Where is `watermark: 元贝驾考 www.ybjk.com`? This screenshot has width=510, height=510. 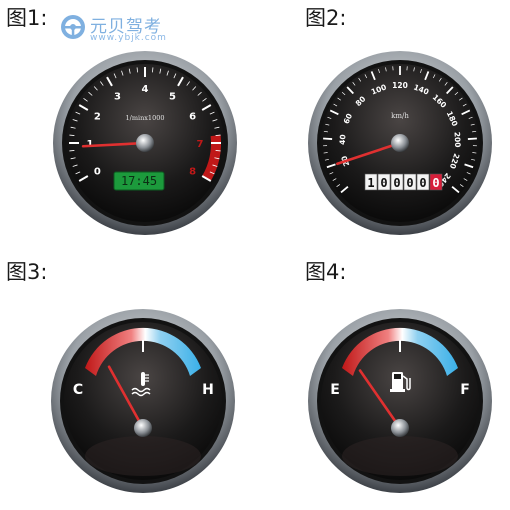 watermark: 元贝驾考 www.ybjk.com is located at coordinates (125, 29).